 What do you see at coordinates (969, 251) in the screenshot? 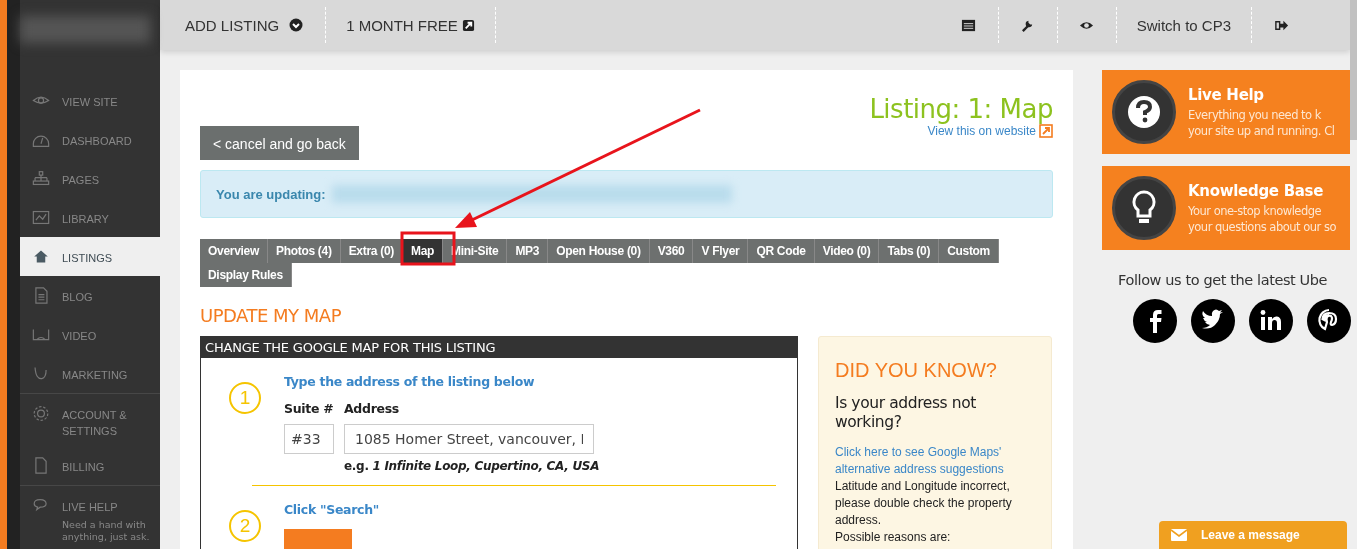
I see `tab: Custom` at bounding box center [969, 251].